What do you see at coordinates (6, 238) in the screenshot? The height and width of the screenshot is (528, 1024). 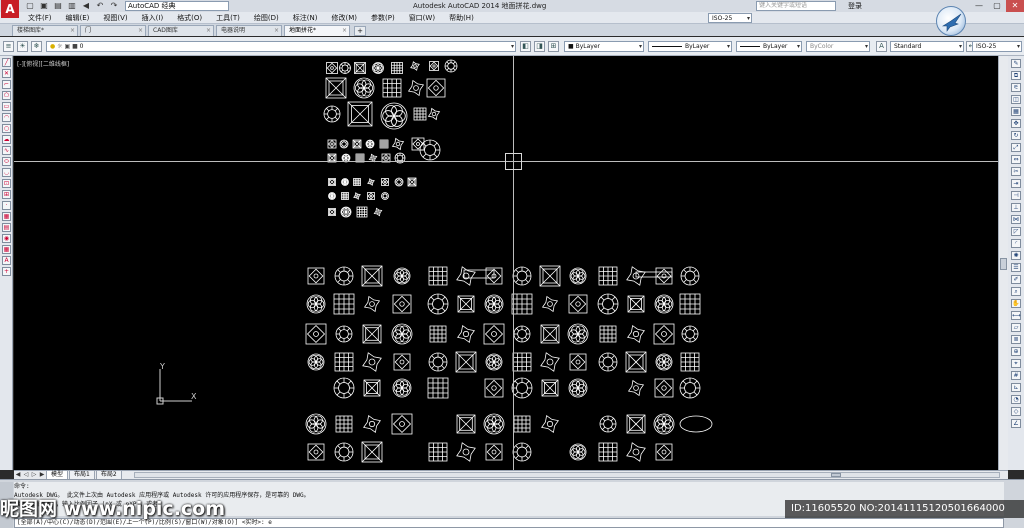 I see `region-icon: ◉` at bounding box center [6, 238].